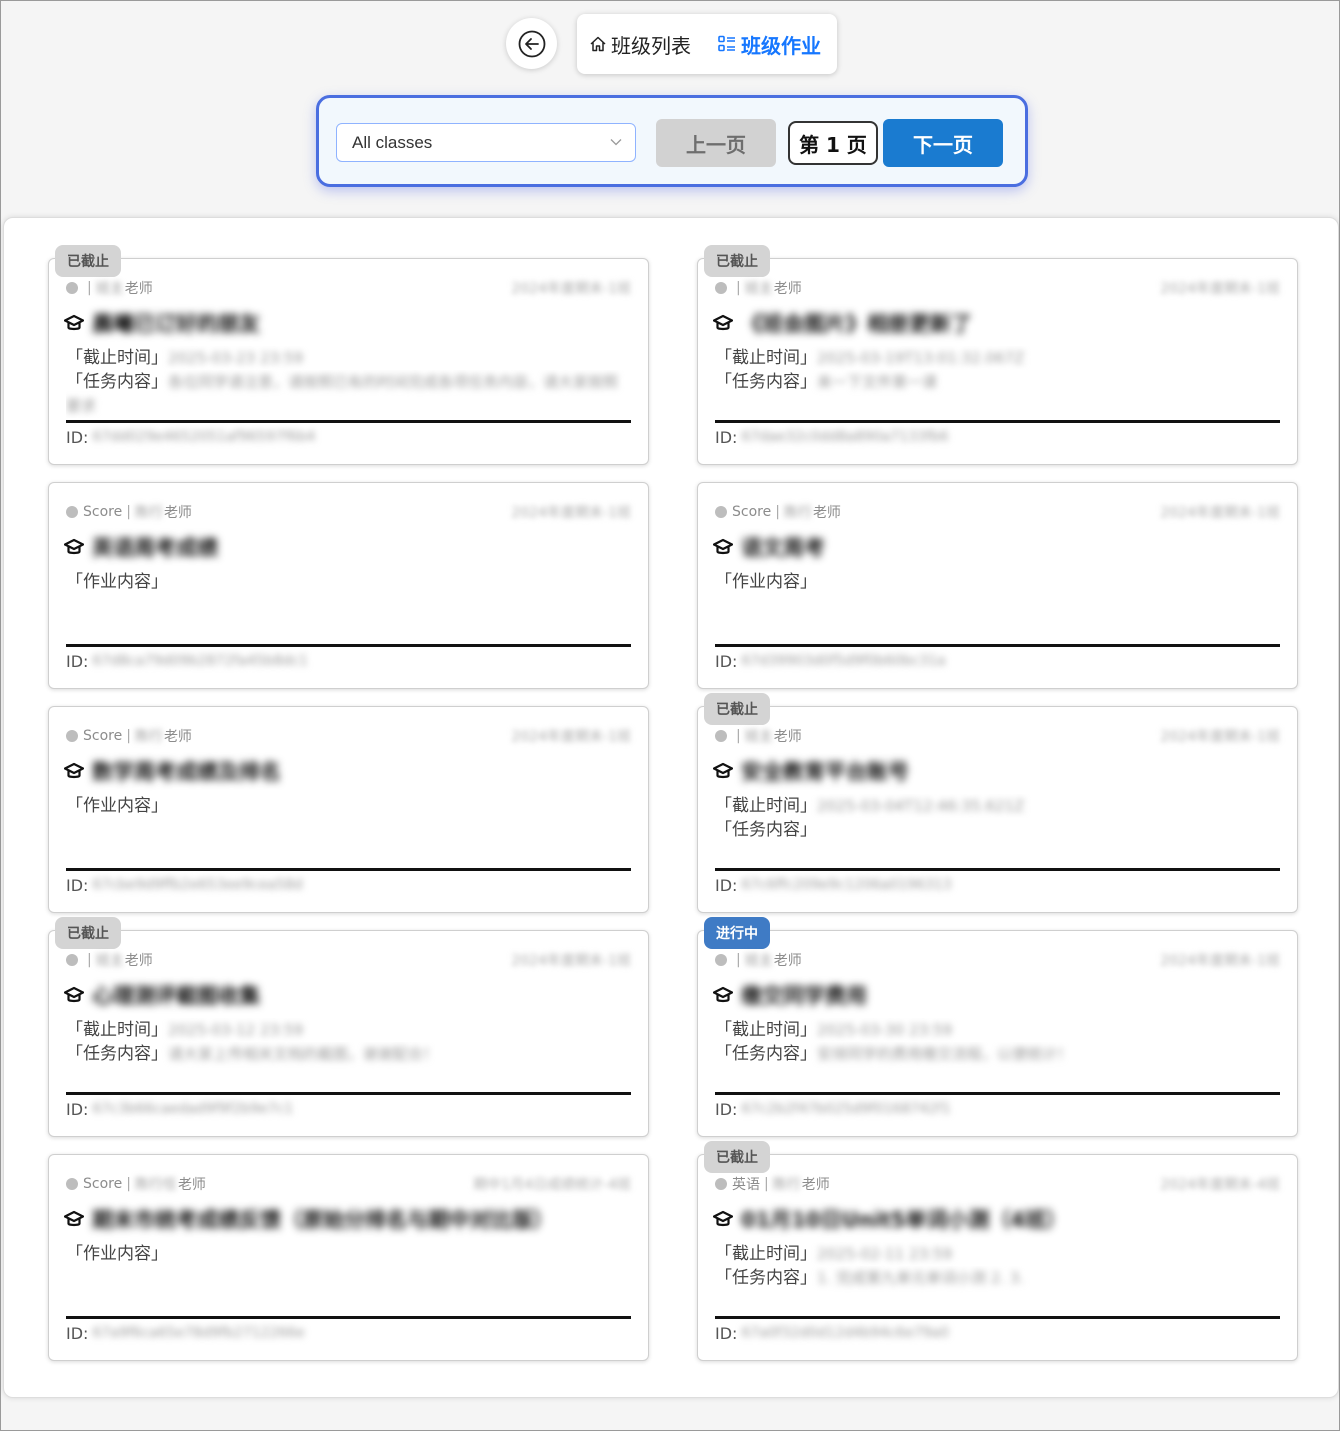 Image resolution: width=1340 pixels, height=1431 pixels. I want to click on tab-class-list: 班级列表, so click(640, 44).